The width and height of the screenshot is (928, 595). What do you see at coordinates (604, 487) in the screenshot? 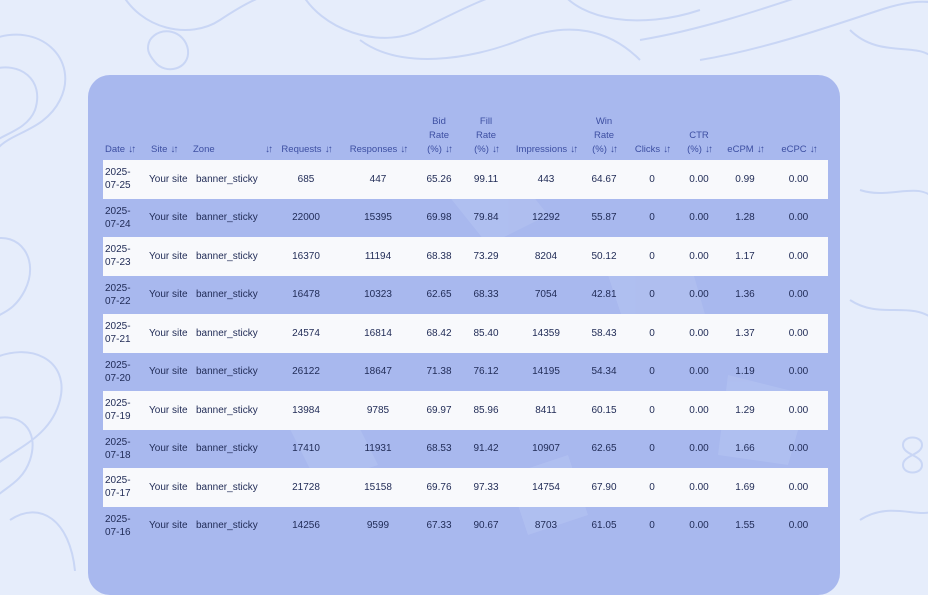
I see `table-cell: 67.90` at bounding box center [604, 487].